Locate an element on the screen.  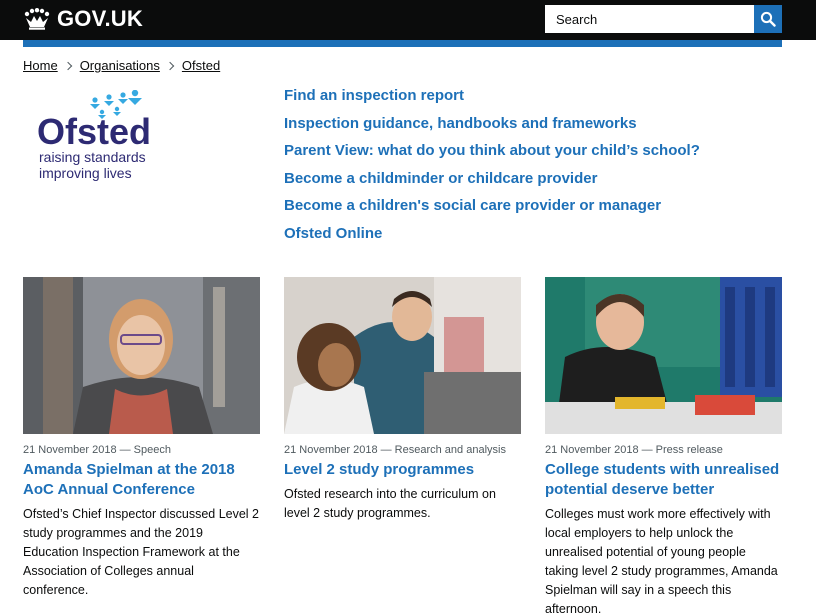
search-button is located at coordinates (768, 19).